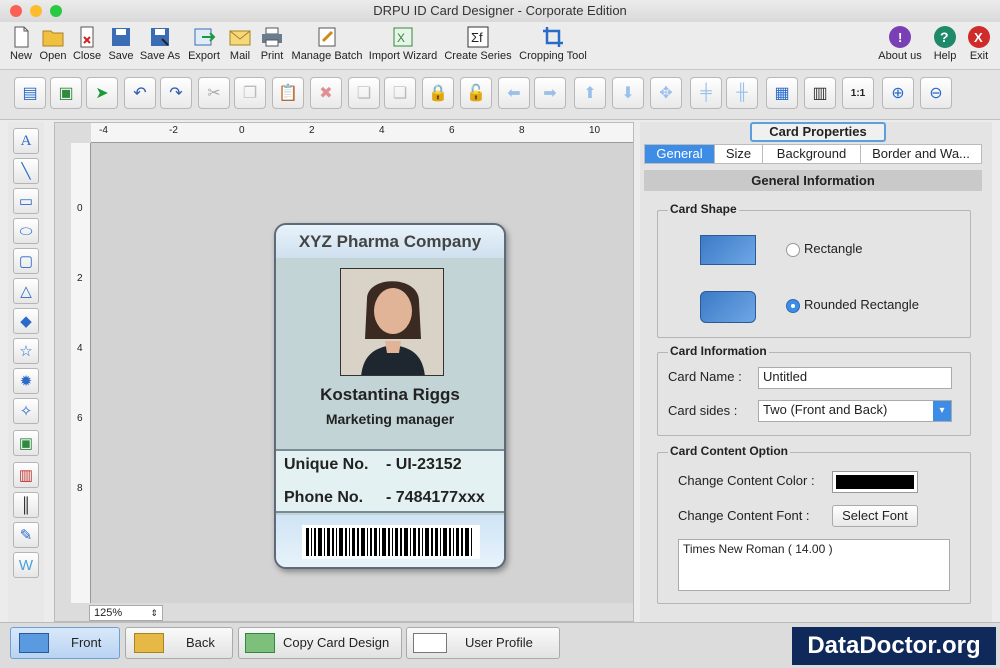 The image size is (1000, 668). I want to click on card-name-input: Untitled, so click(855, 378).